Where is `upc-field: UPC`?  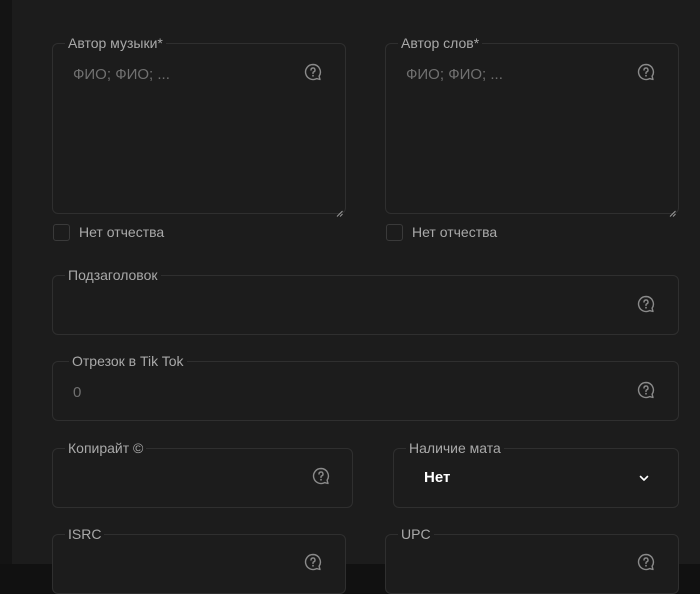 upc-field: UPC is located at coordinates (532, 560).